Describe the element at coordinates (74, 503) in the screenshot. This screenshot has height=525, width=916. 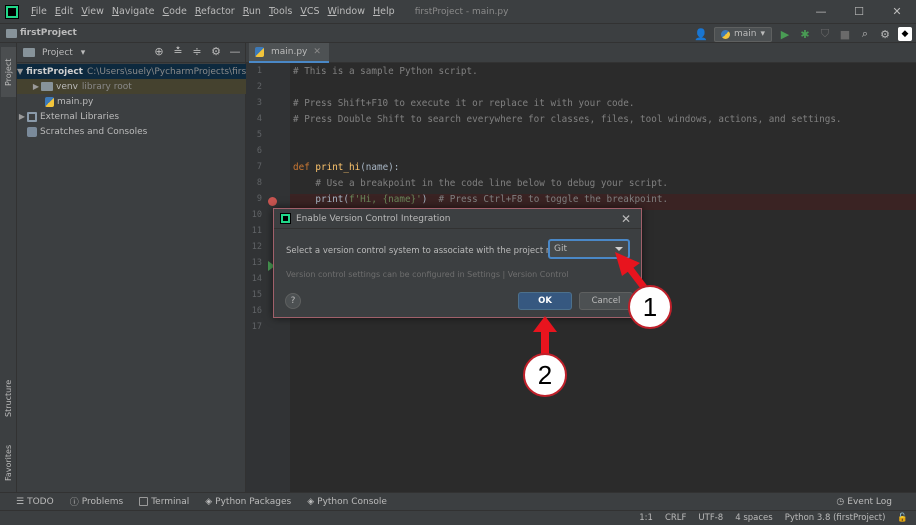
I see `info-icon: ⓘ` at that location.